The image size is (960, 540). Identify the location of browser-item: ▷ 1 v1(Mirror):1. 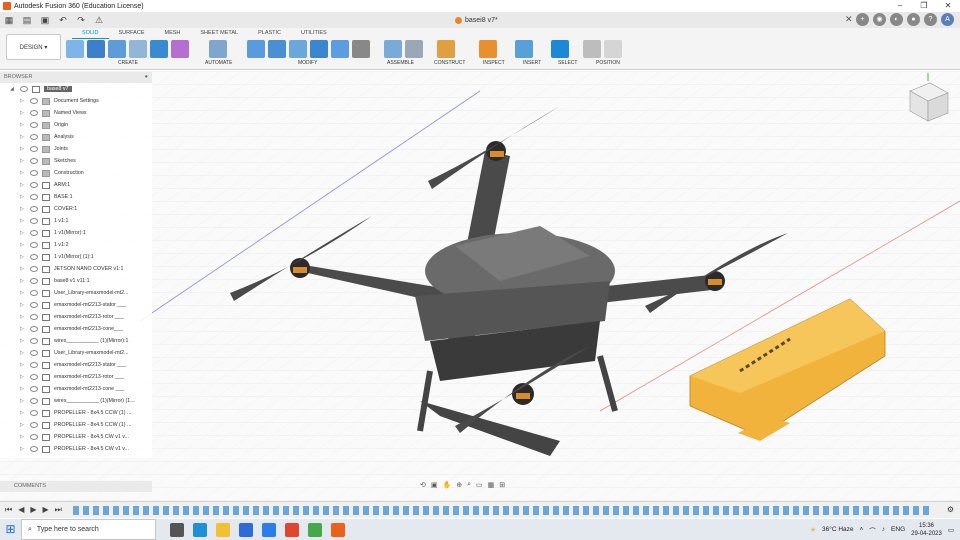
(76, 233).